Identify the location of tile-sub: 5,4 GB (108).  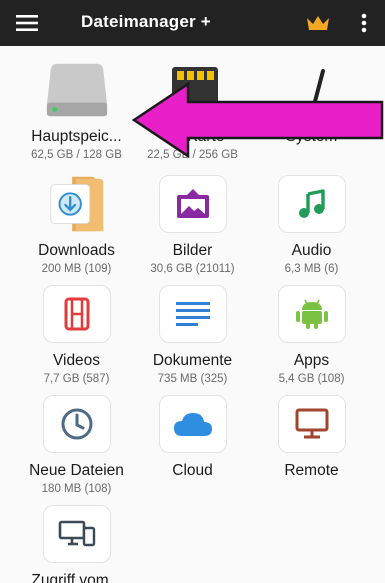
(311, 379).